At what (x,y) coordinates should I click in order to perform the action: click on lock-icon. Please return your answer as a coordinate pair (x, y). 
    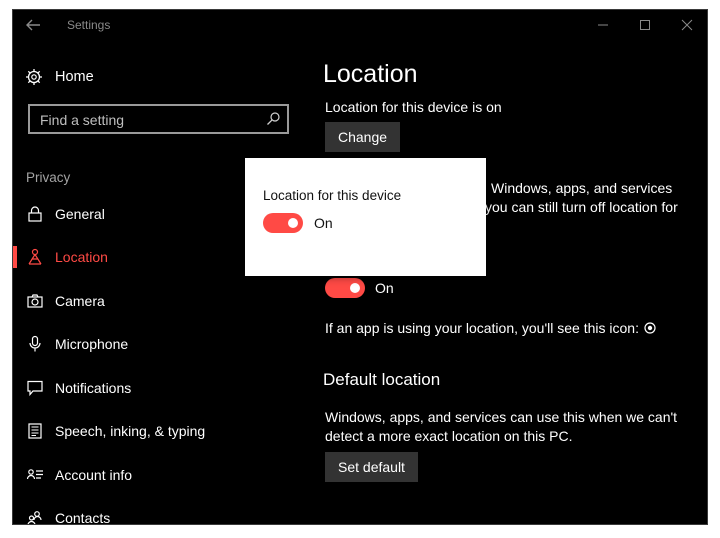
    Looking at the image, I should click on (35, 214).